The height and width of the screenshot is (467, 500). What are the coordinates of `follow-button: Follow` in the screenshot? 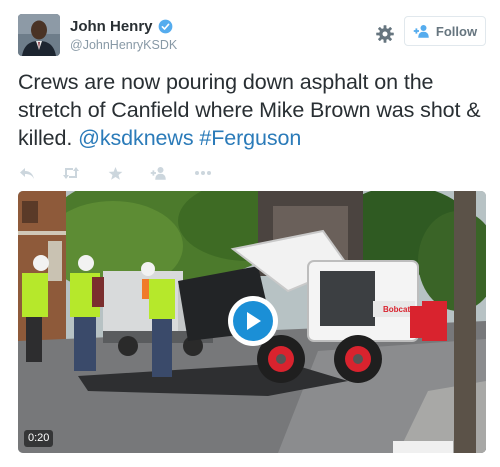 It's located at (445, 31).